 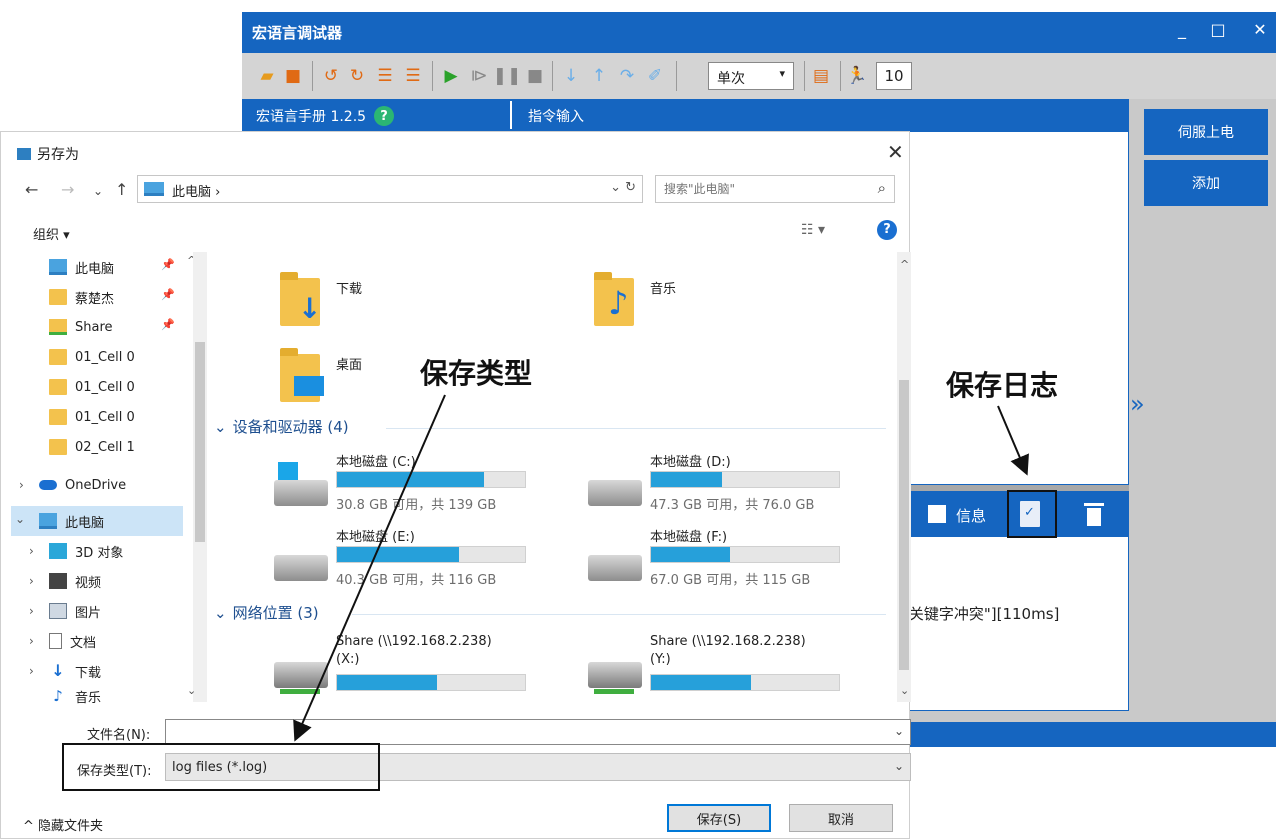 What do you see at coordinates (1094, 514) in the screenshot?
I see `trash-icon` at bounding box center [1094, 514].